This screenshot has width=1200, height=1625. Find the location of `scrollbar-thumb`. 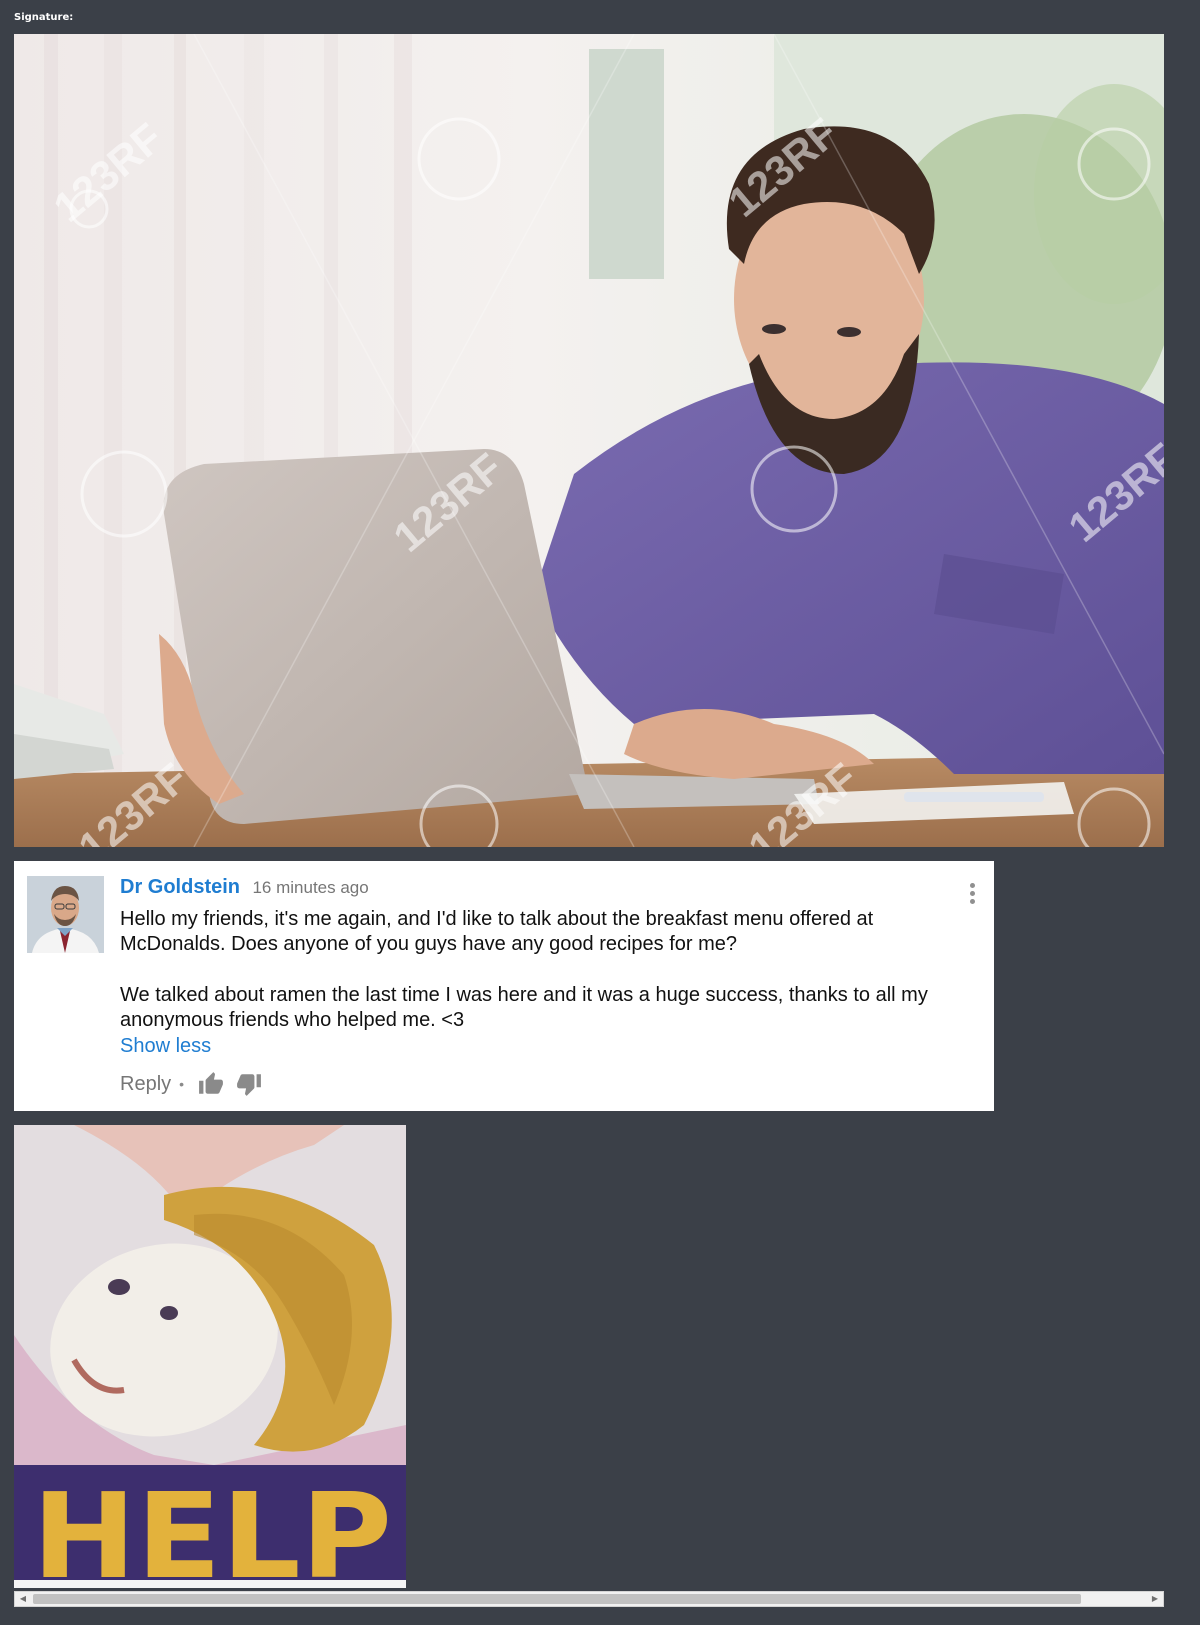

scrollbar-thumb is located at coordinates (557, 1599).